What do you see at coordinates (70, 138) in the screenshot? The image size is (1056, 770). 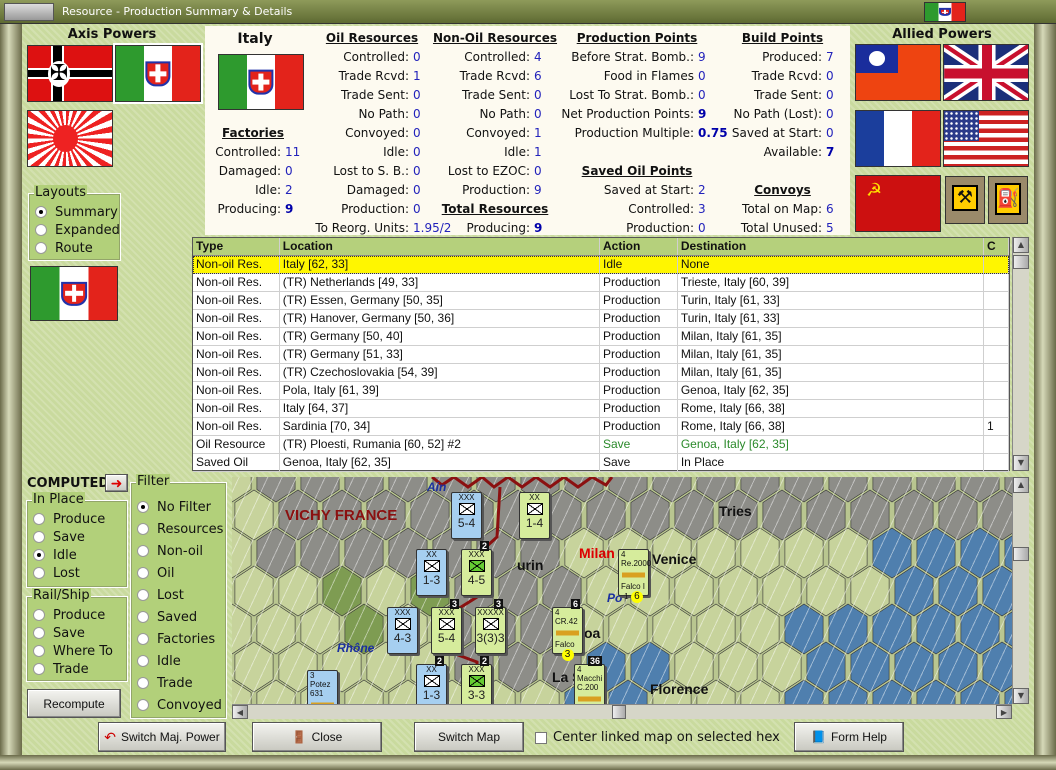 I see `japan-flag-button` at bounding box center [70, 138].